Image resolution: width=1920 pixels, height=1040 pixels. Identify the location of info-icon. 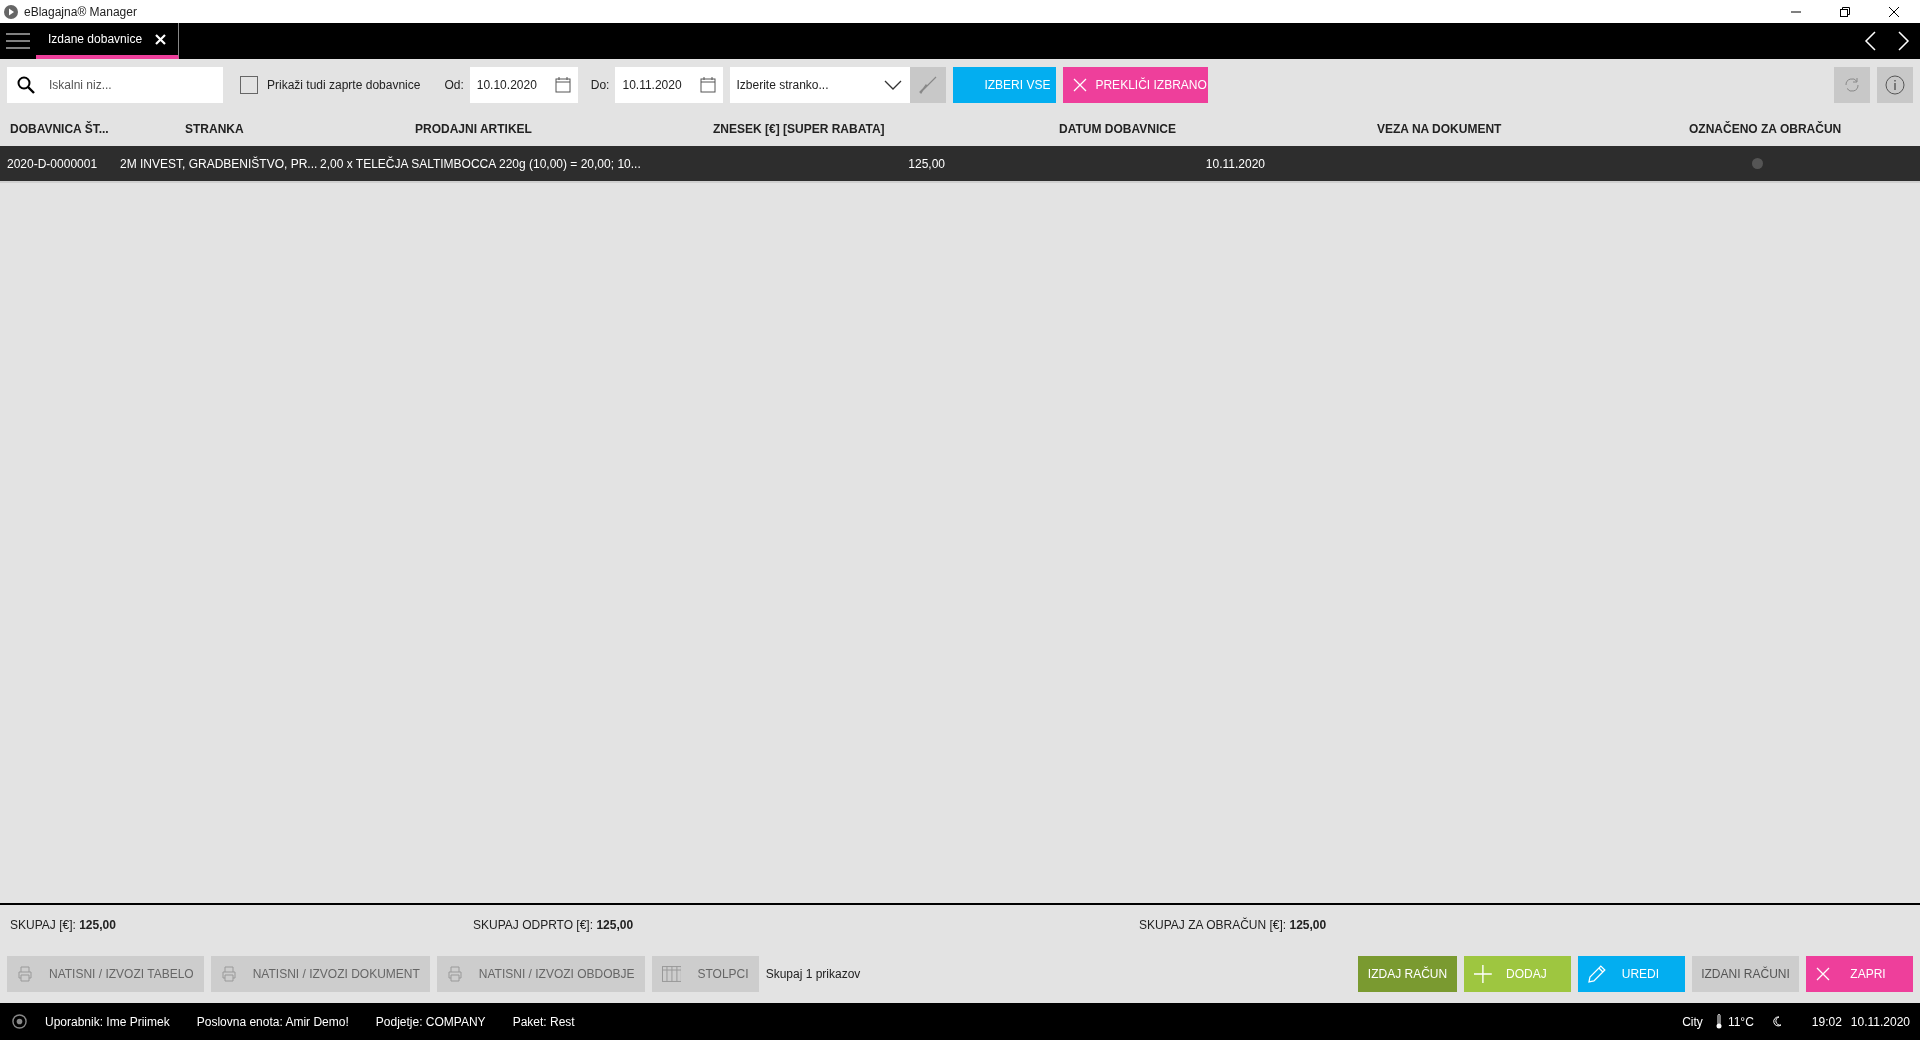
(1895, 85).